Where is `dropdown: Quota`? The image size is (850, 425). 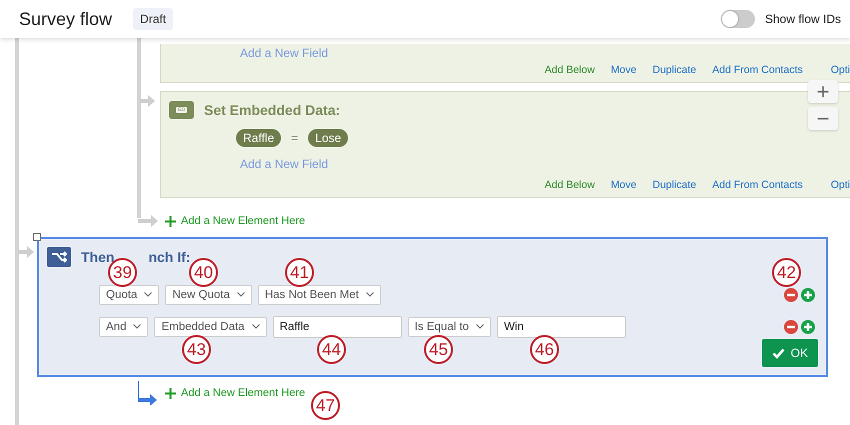
dropdown: Quota is located at coordinates (129, 295).